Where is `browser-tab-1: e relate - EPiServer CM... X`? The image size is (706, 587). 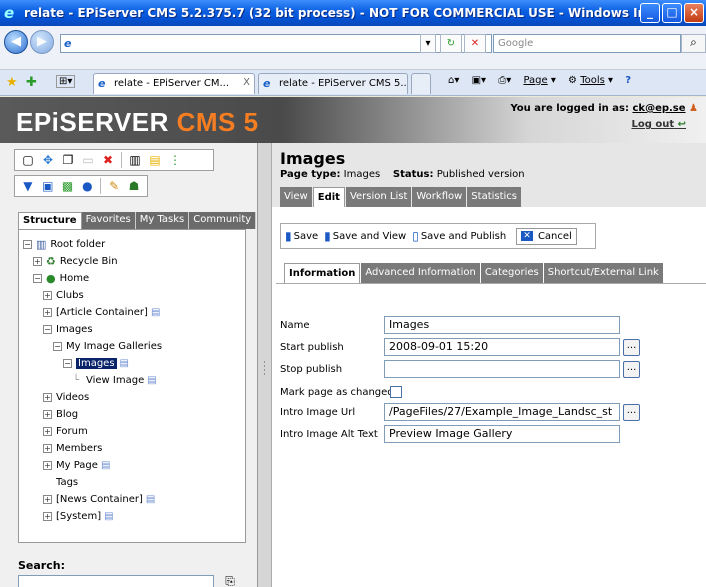
browser-tab-1: e relate - EPiServer CM... X is located at coordinates (174, 83).